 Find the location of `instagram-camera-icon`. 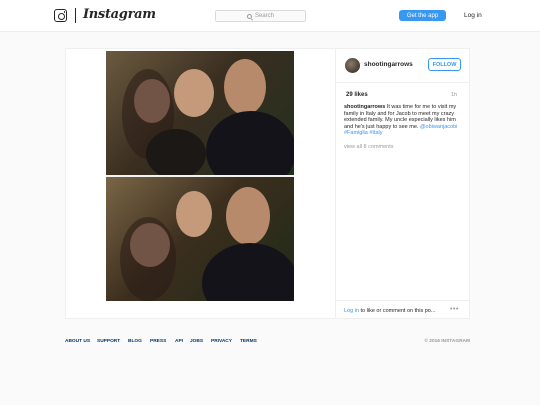

instagram-camera-icon is located at coordinates (60, 15).